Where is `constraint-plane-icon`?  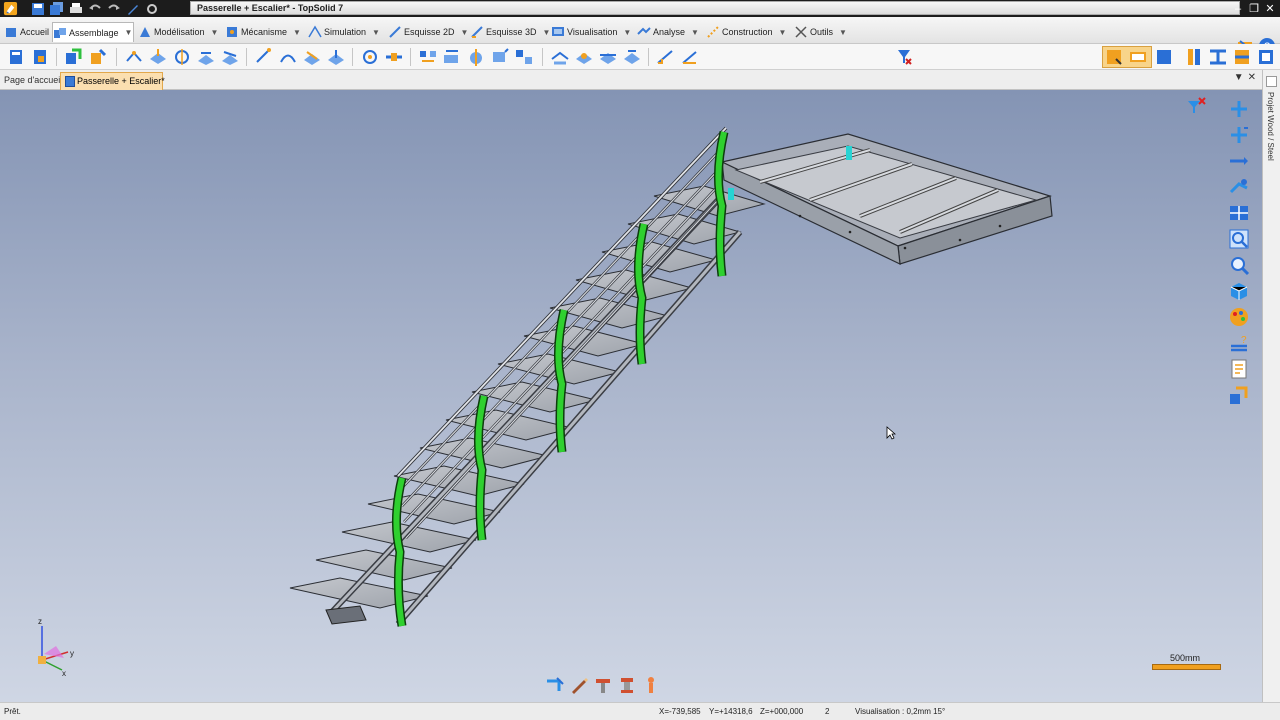 constraint-plane-icon is located at coordinates (158, 57).